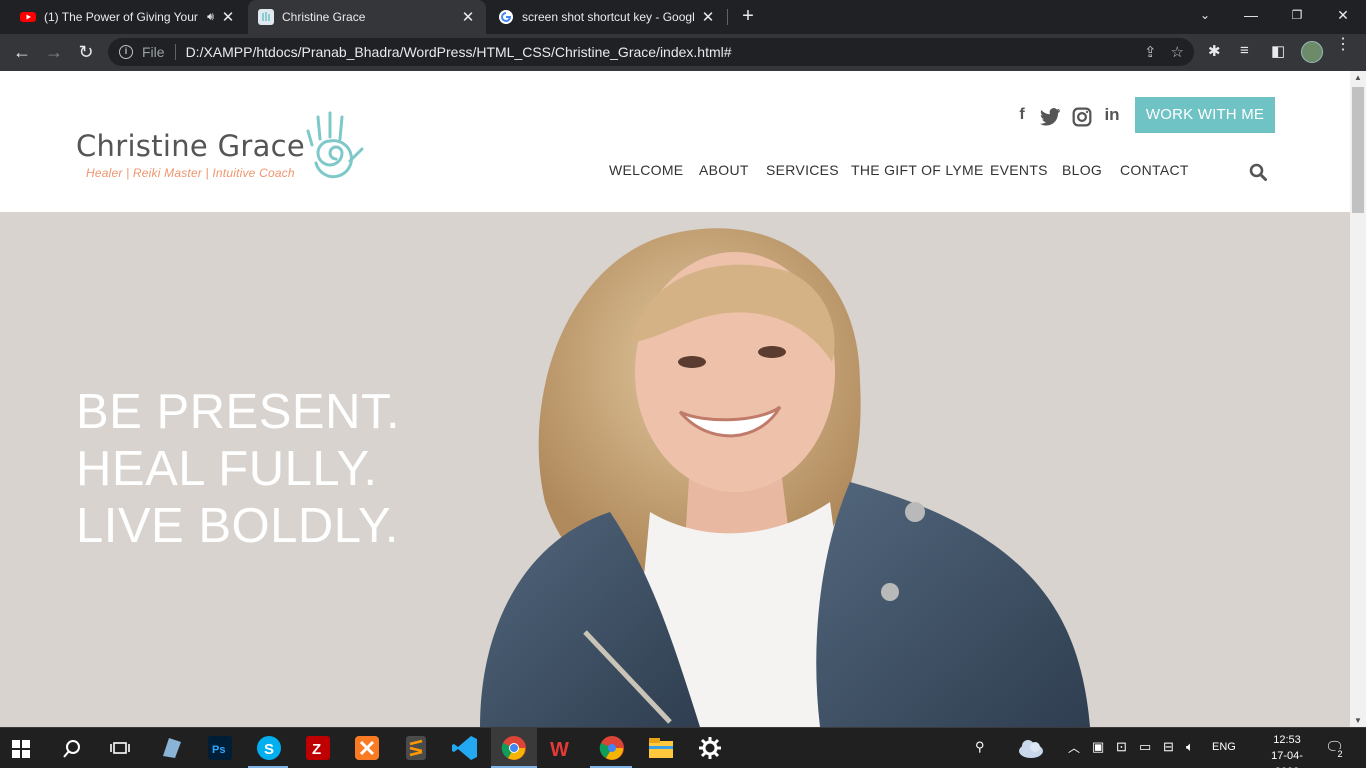  Describe the element at coordinates (559, 750) in the screenshot. I see `svg-text: W` at that location.